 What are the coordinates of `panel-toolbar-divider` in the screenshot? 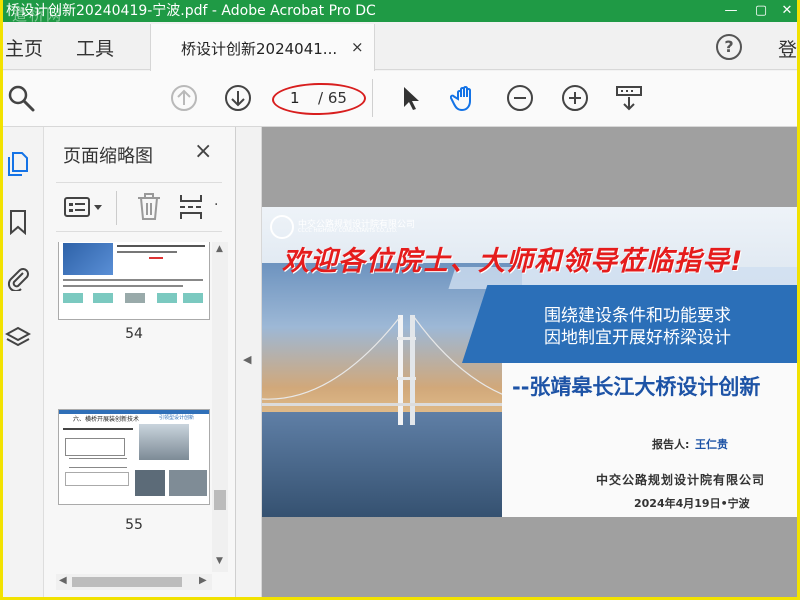 It's located at (116, 208).